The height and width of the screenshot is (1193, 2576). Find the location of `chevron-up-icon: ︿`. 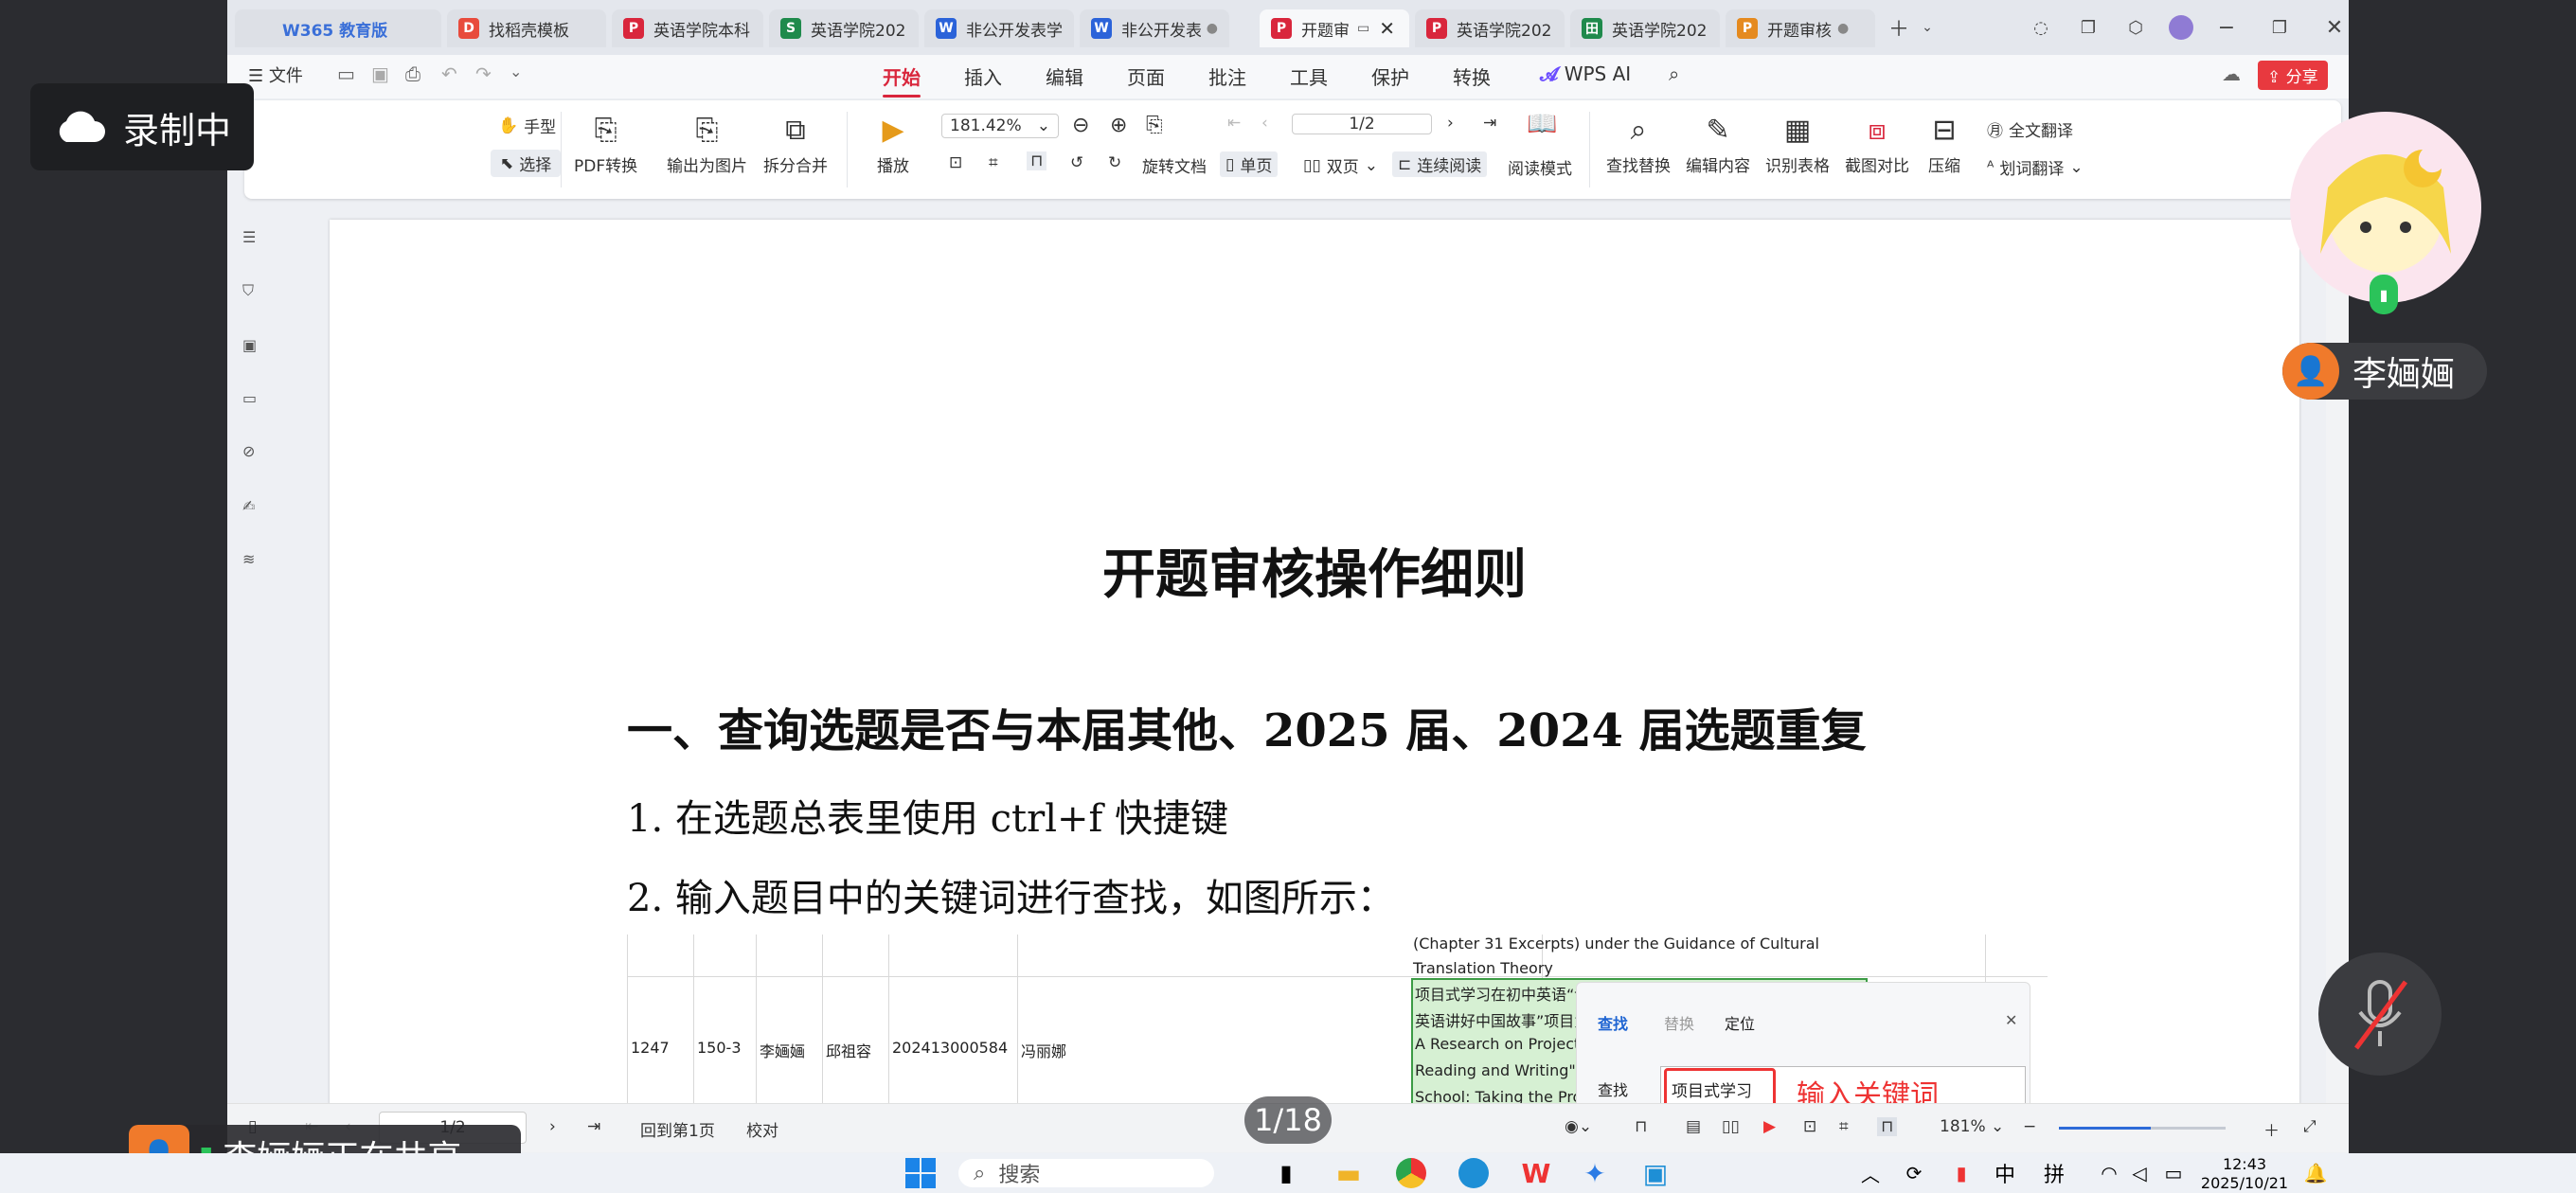

chevron-up-icon: ︿ is located at coordinates (1870, 1173).